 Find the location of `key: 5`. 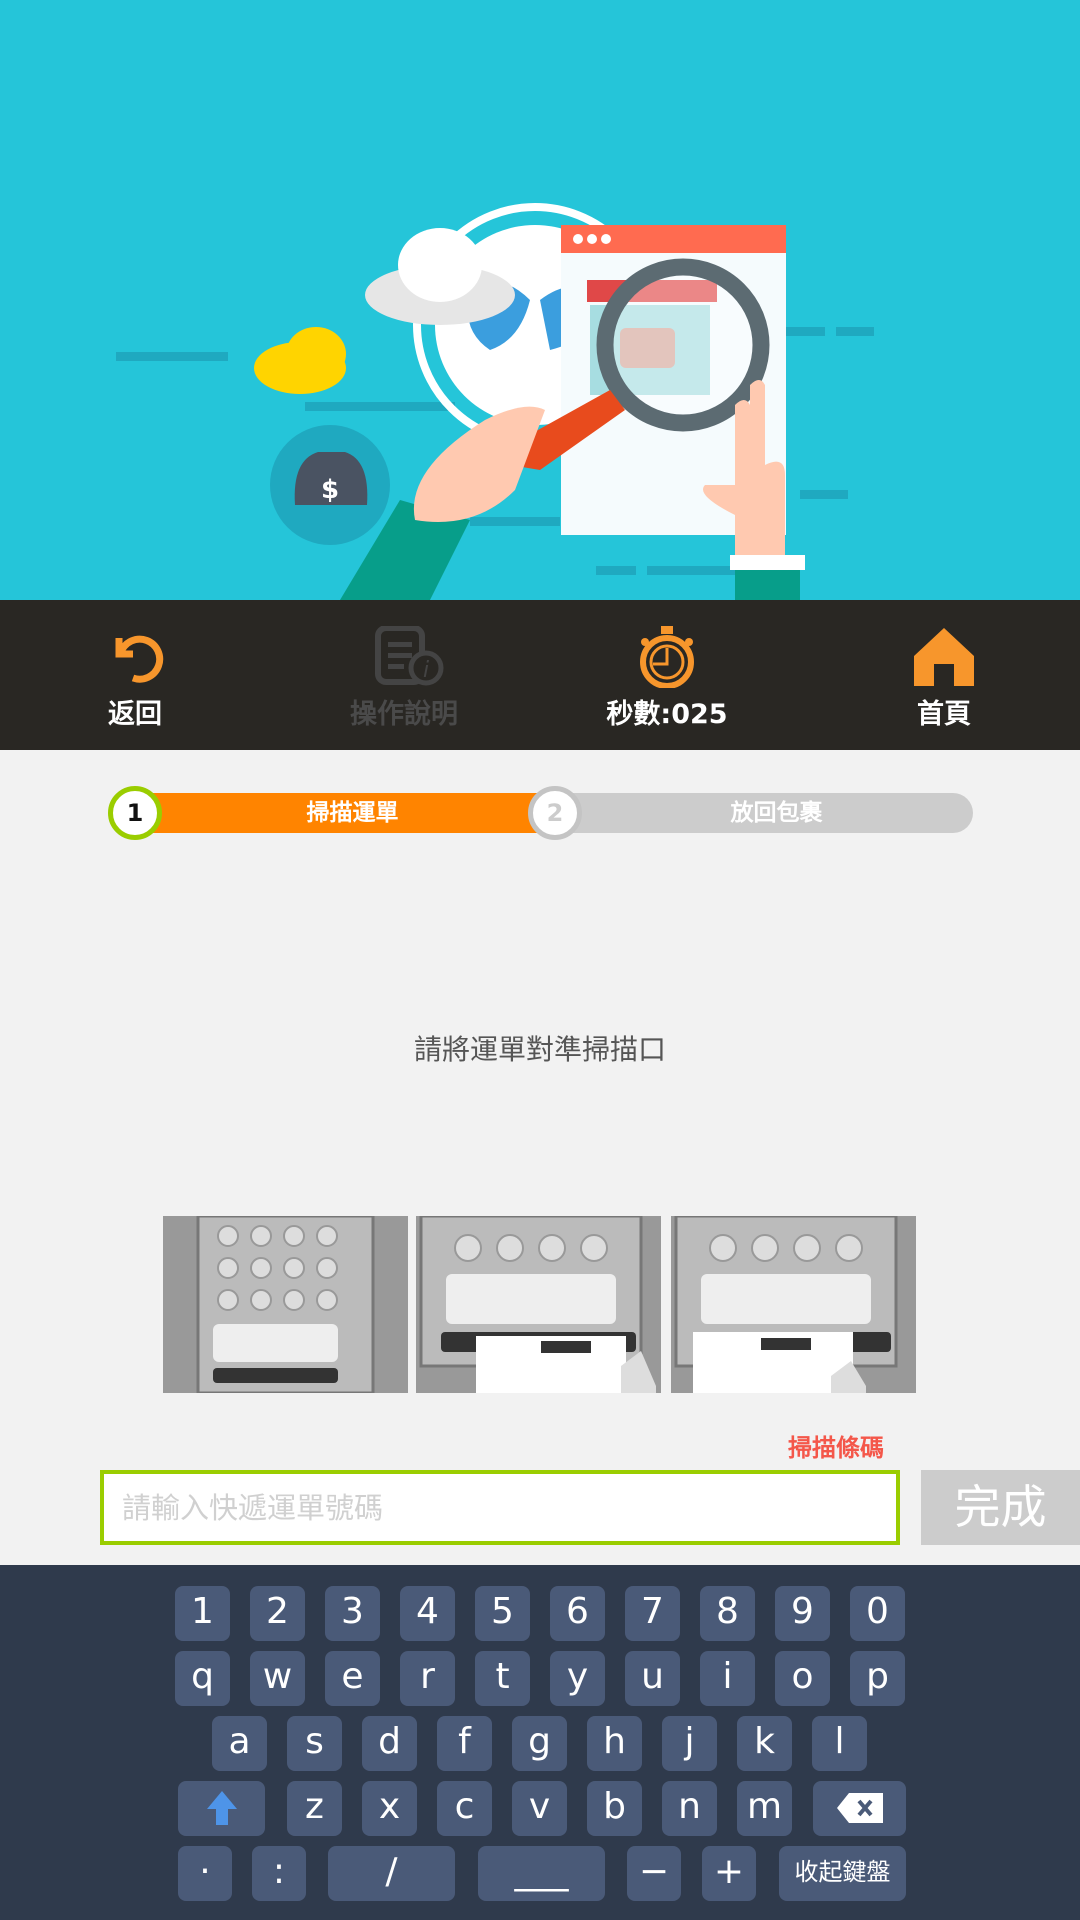

key: 5 is located at coordinates (502, 1613).